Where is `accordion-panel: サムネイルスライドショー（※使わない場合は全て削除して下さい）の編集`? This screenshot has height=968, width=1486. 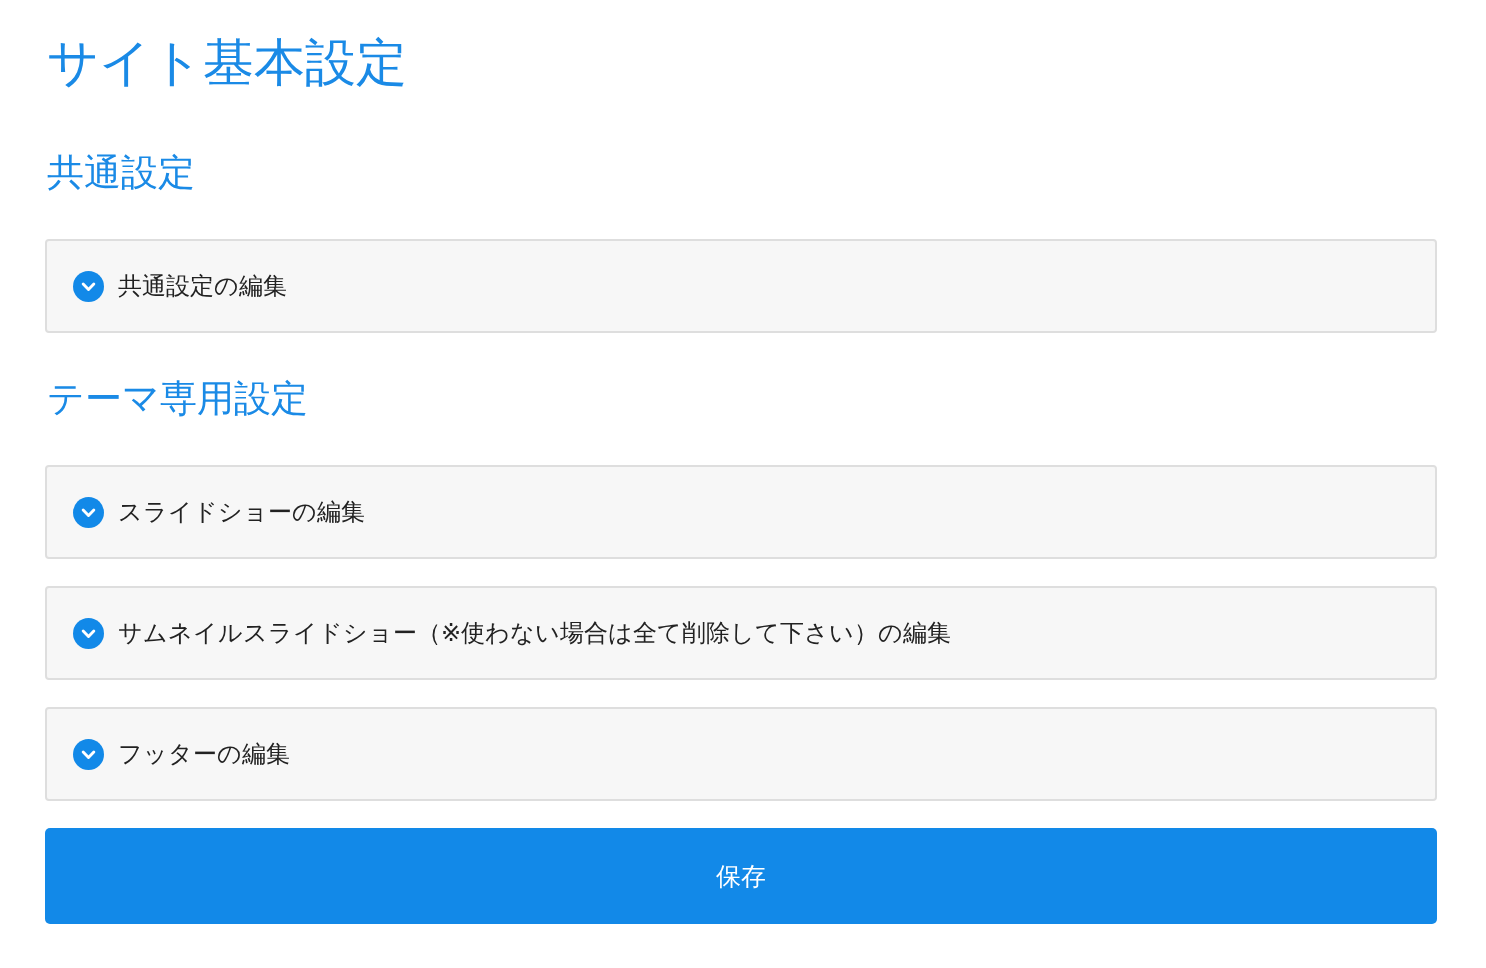
accordion-panel: サムネイルスライドショー（※使わない場合は全て削除して下さい）の編集 is located at coordinates (741, 633).